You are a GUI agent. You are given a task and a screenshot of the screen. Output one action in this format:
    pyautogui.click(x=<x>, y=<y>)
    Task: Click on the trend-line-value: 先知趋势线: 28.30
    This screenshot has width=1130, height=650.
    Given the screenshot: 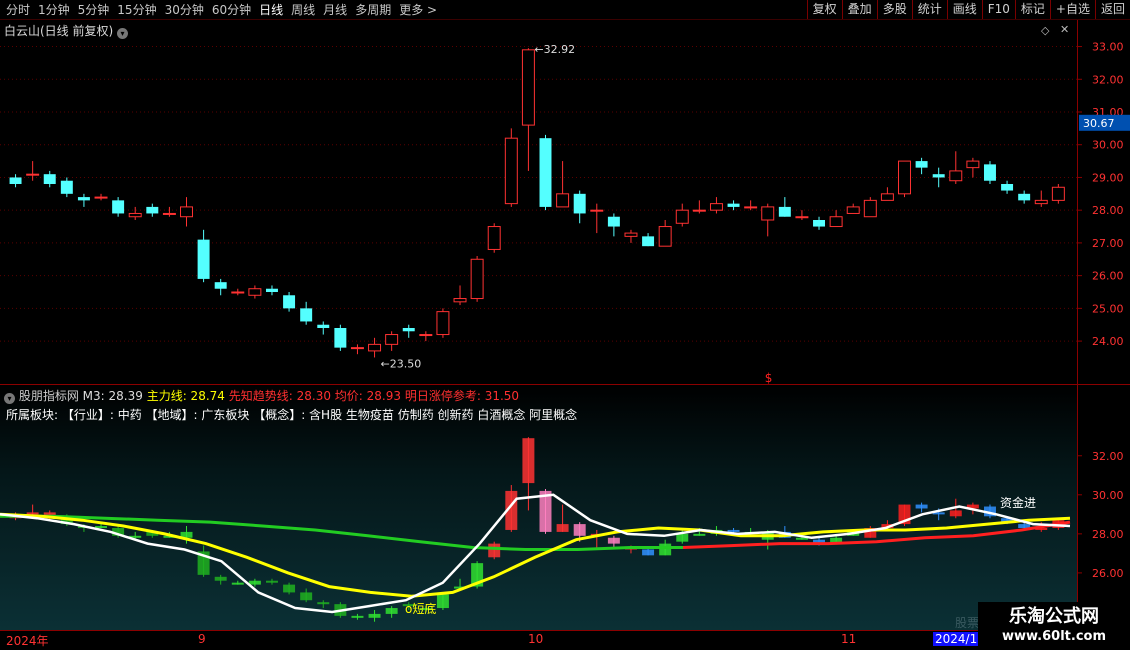 What is the action you would take?
    pyautogui.click(x=279, y=396)
    